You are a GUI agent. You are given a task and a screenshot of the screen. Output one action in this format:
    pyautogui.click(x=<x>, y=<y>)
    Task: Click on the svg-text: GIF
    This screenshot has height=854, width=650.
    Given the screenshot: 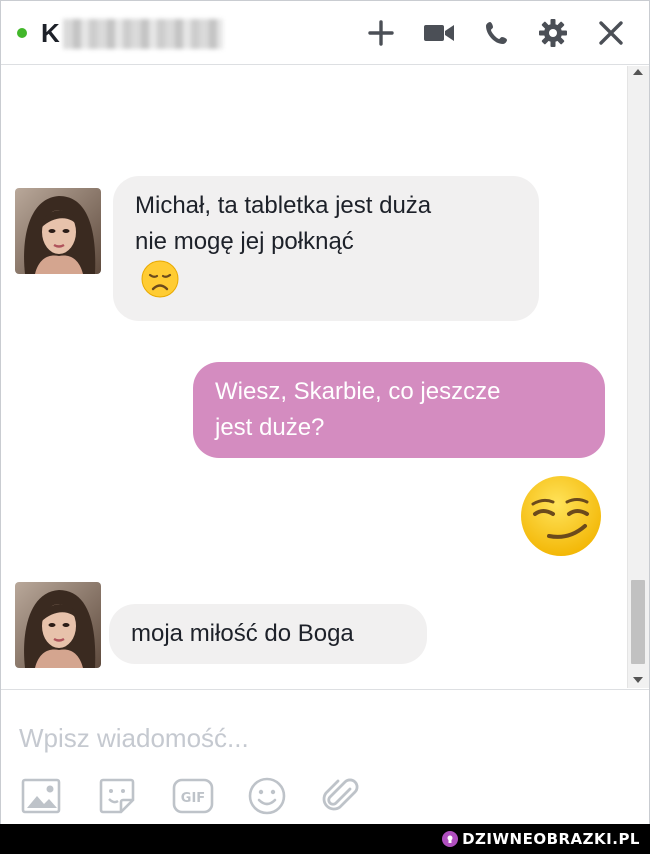 What is the action you would take?
    pyautogui.click(x=193, y=798)
    